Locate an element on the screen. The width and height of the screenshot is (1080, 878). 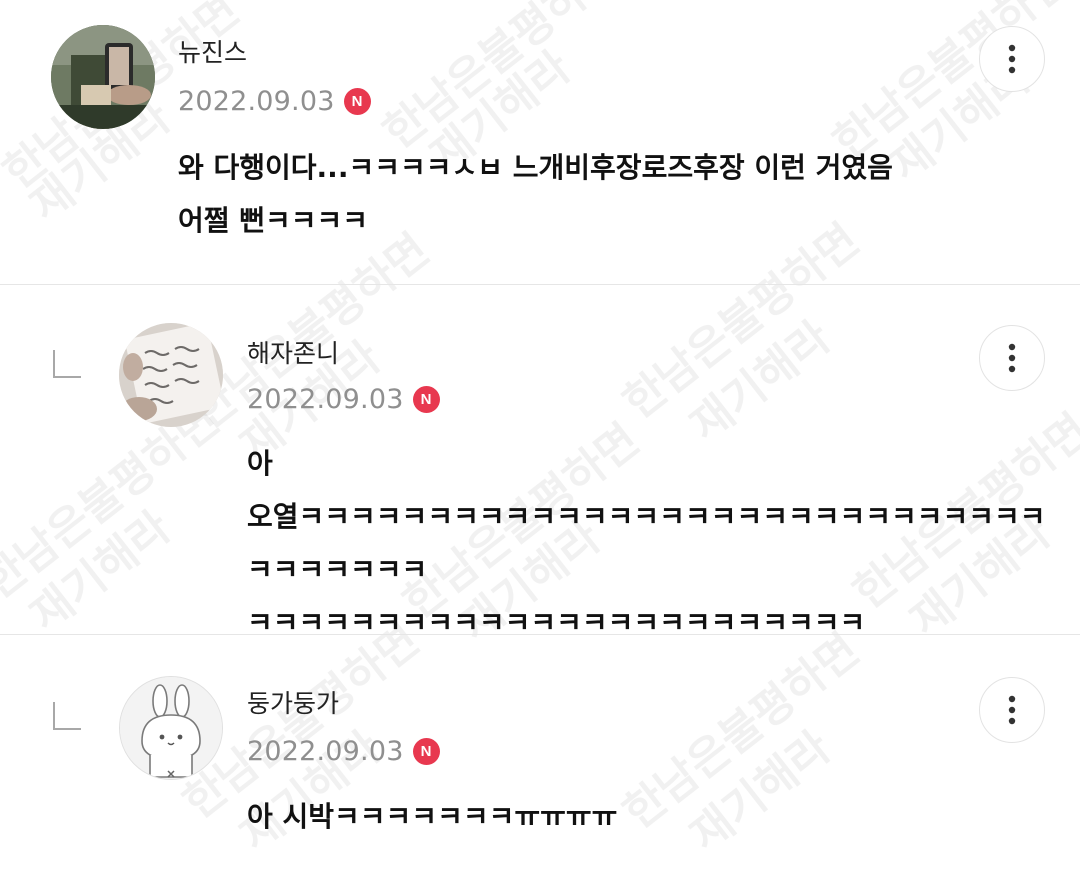
handwritten-note-avatar-icon is located at coordinates (171, 375).